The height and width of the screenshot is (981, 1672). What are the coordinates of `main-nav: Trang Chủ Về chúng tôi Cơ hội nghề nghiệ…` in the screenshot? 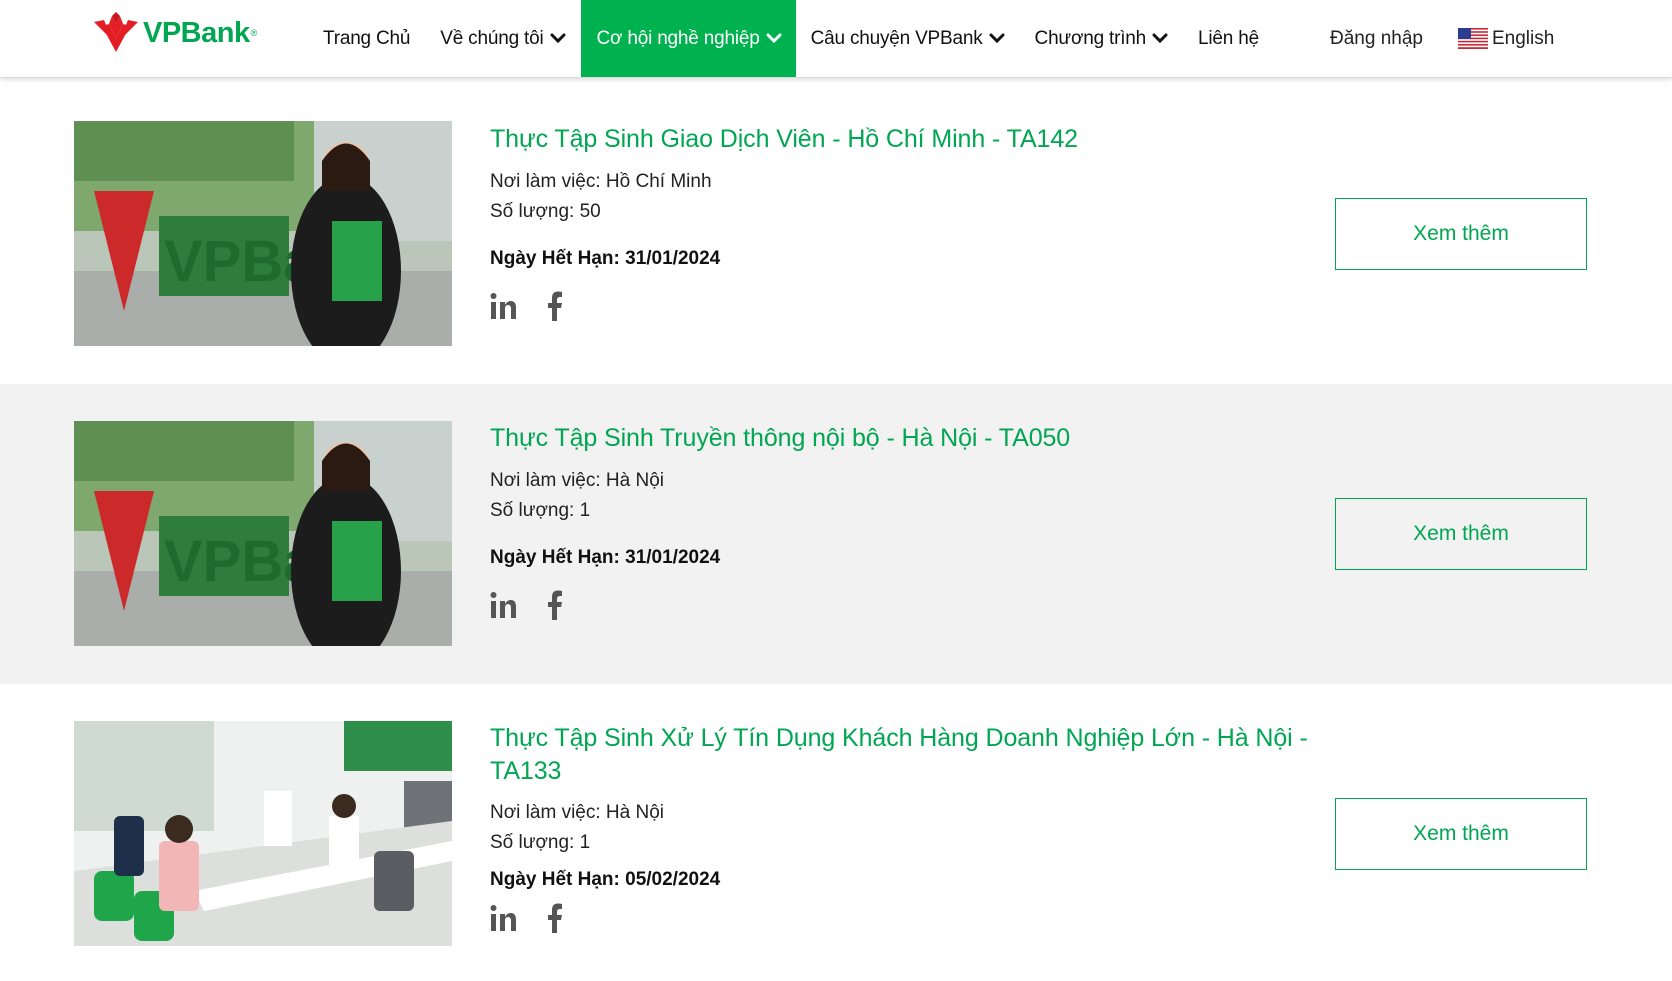 It's located at (791, 38).